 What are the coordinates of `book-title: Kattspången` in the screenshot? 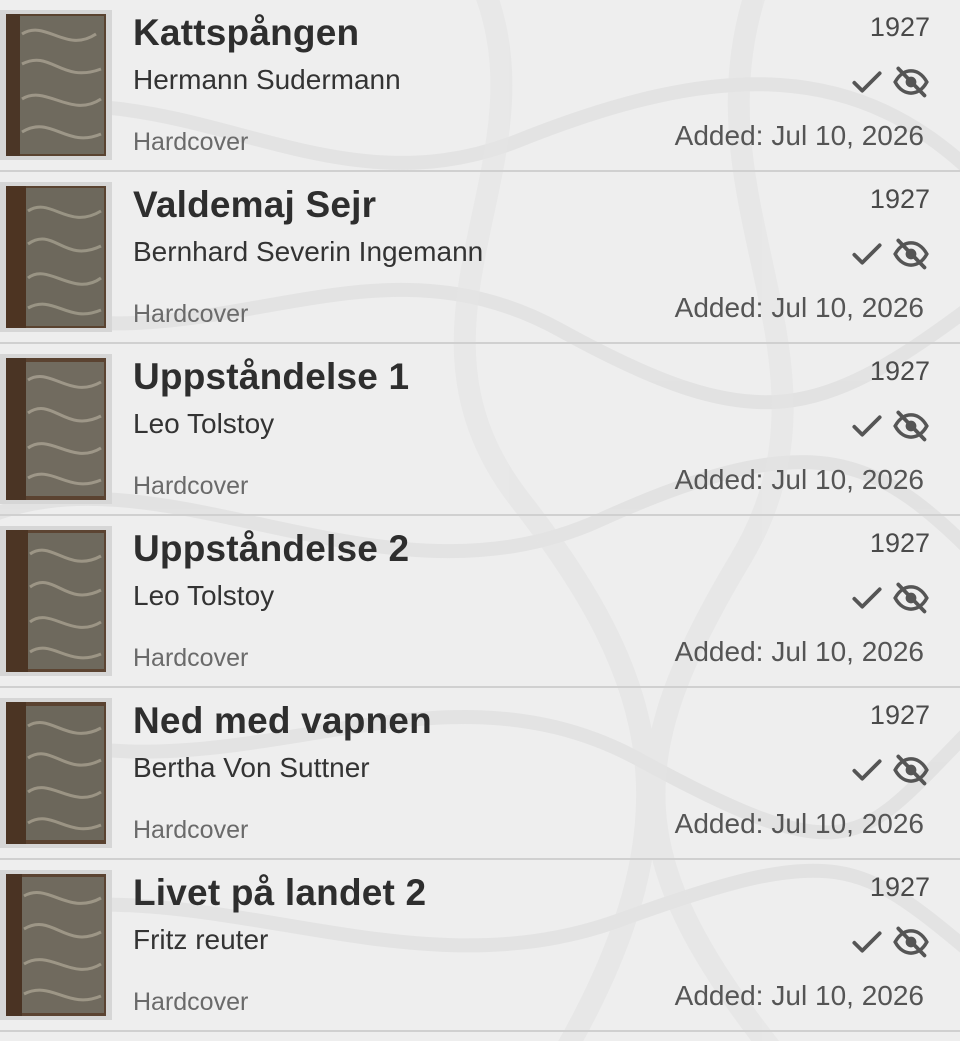 It's located at (246, 32).